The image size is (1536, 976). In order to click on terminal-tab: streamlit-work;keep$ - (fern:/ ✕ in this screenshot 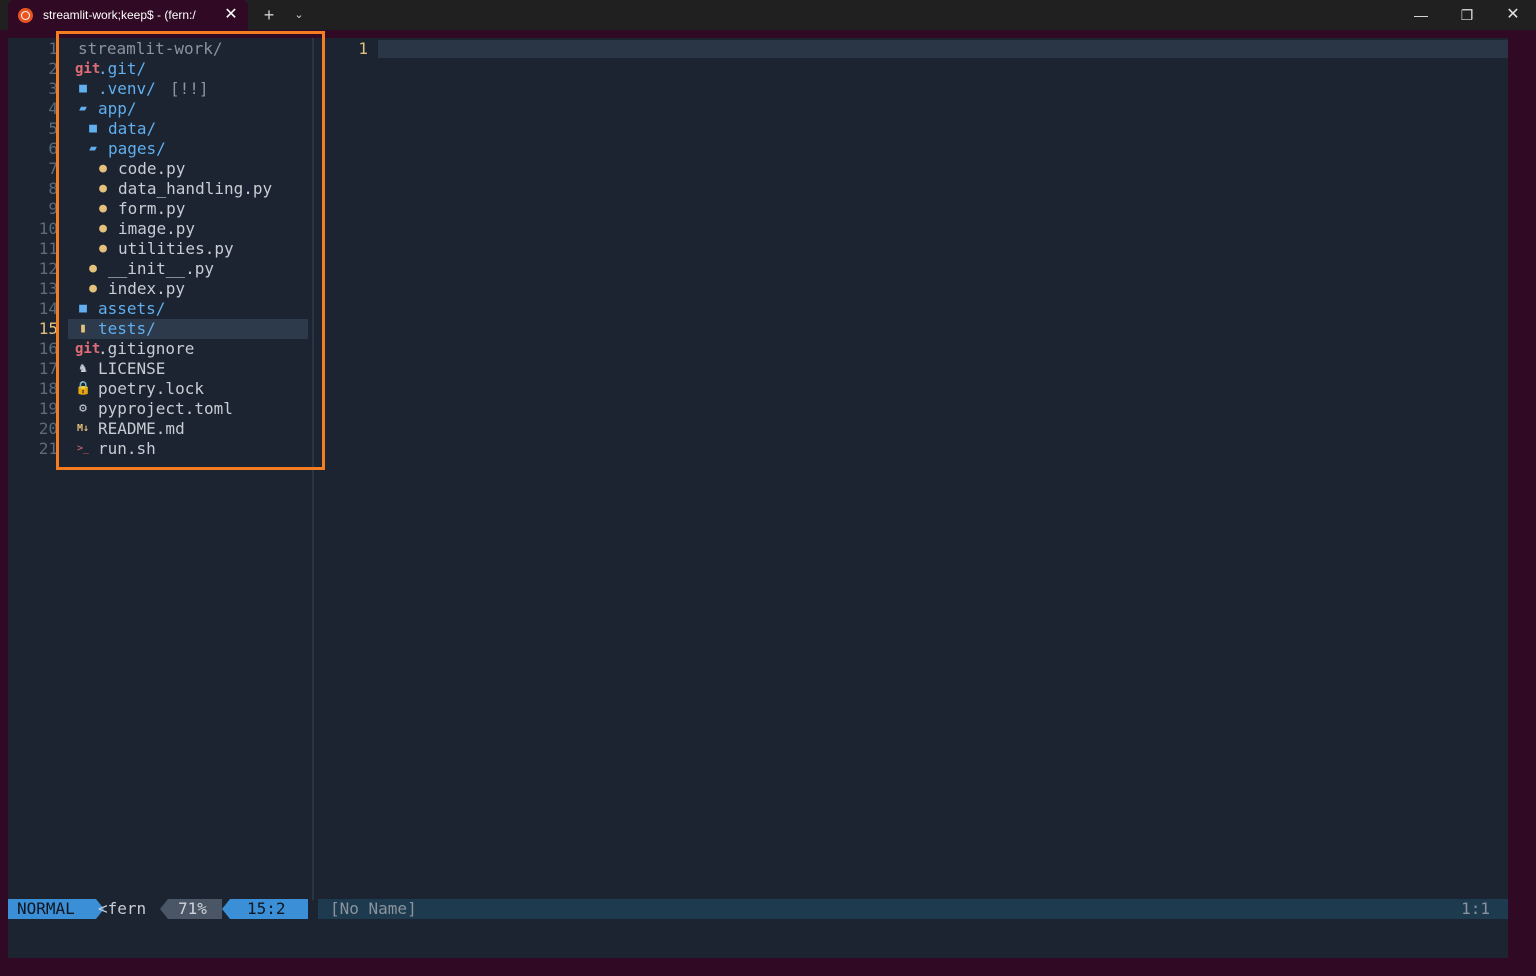, I will do `click(128, 15)`.